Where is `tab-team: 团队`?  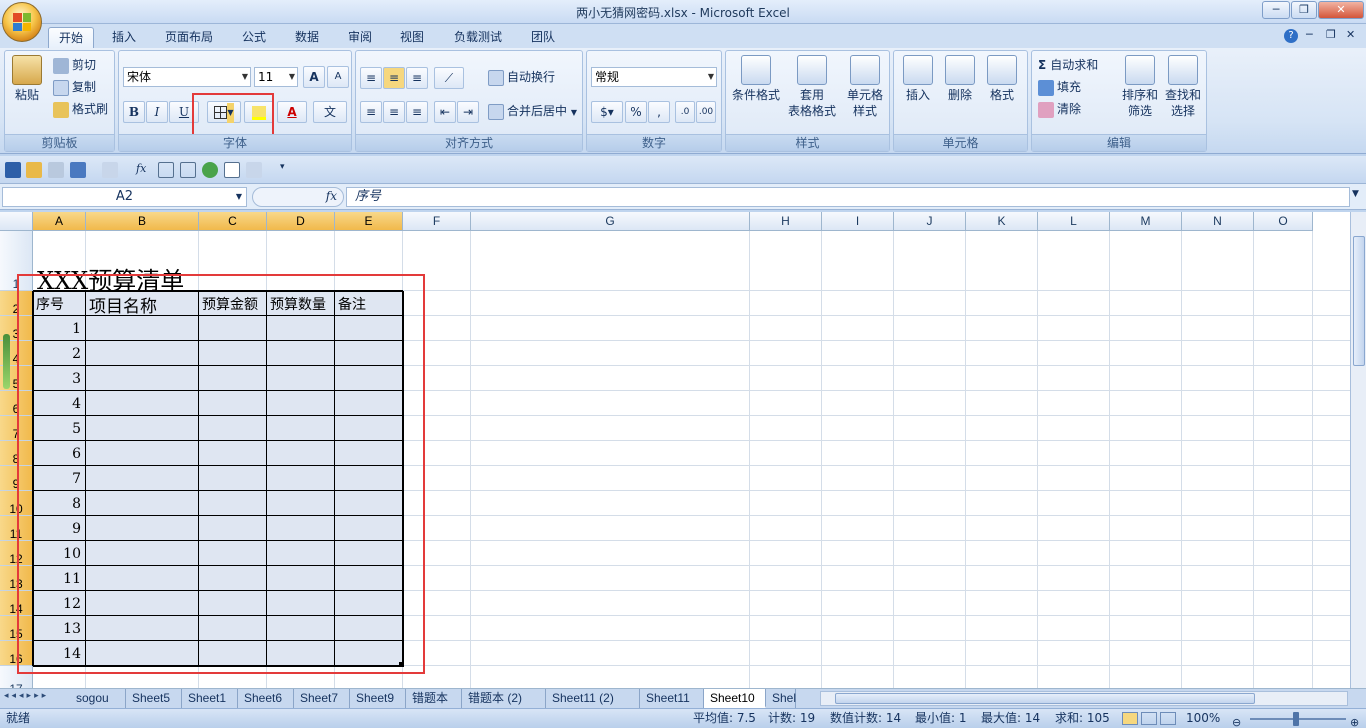 tab-team: 团队 is located at coordinates (543, 37).